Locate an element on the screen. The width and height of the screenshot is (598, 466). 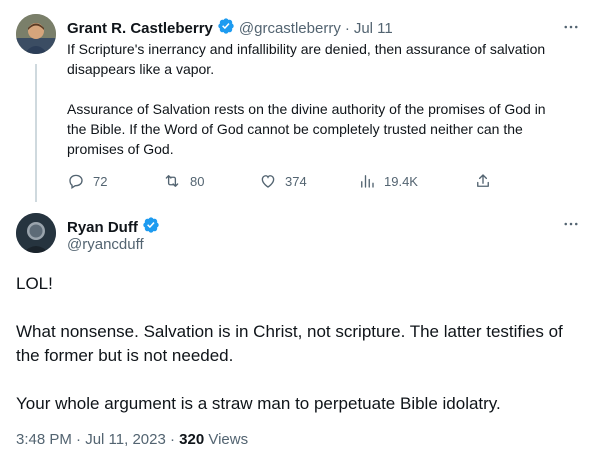
retweet-count: 80 is located at coordinates (197, 181).